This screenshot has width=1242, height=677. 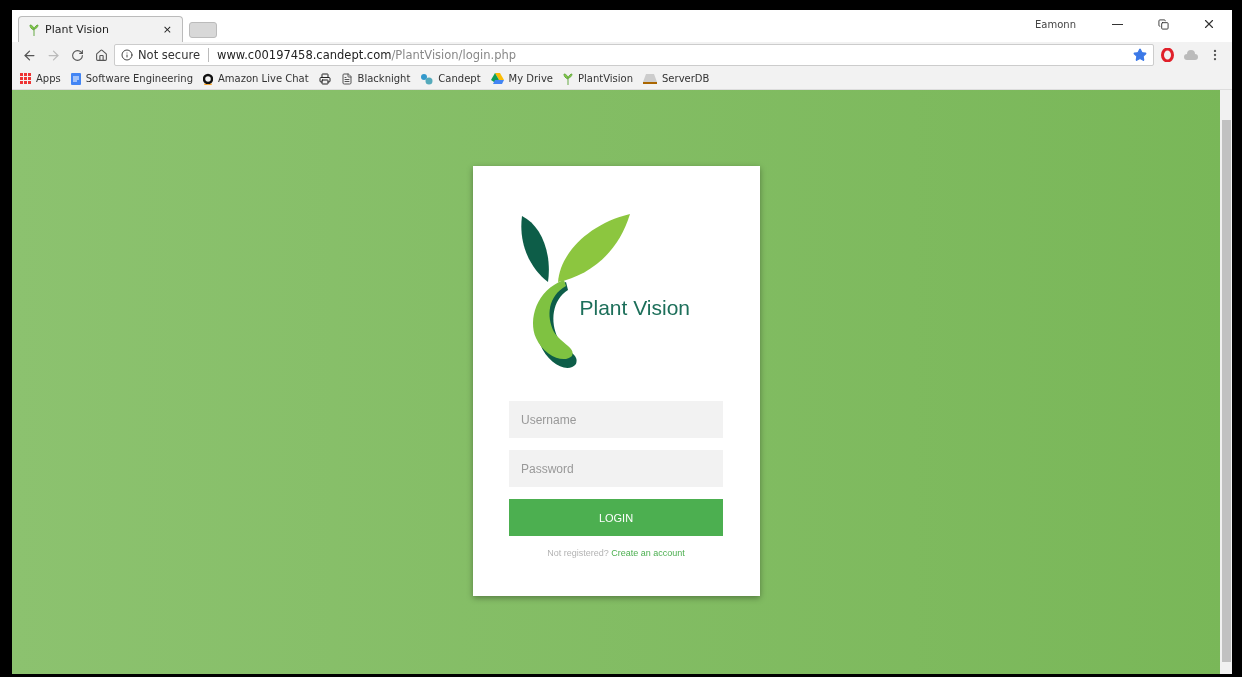 I want to click on address-bar: Not secure www.c00197458.candept.com/PlantVision/login.php, so click(x=634, y=55).